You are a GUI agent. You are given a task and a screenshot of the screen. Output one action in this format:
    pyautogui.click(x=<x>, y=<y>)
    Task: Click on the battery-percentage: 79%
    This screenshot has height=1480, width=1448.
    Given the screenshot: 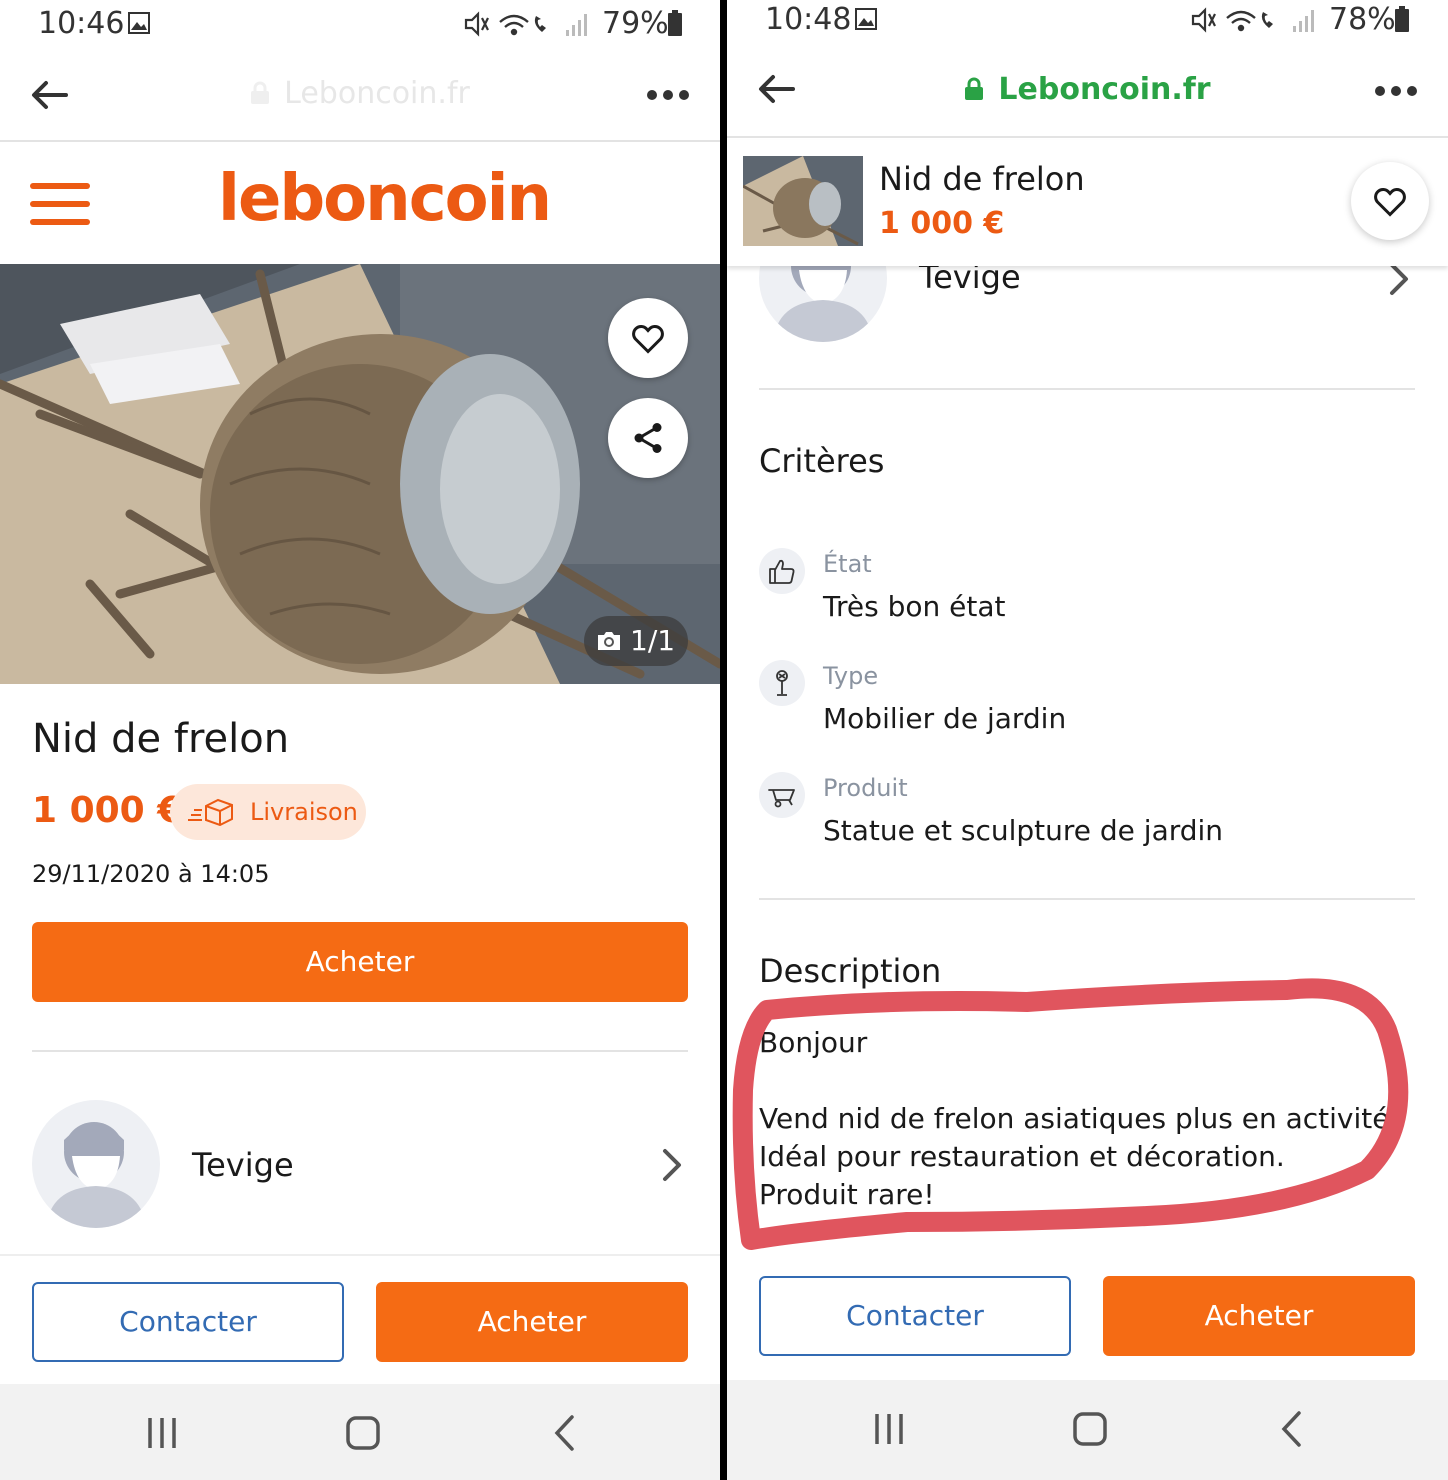 What is the action you would take?
    pyautogui.click(x=635, y=23)
    